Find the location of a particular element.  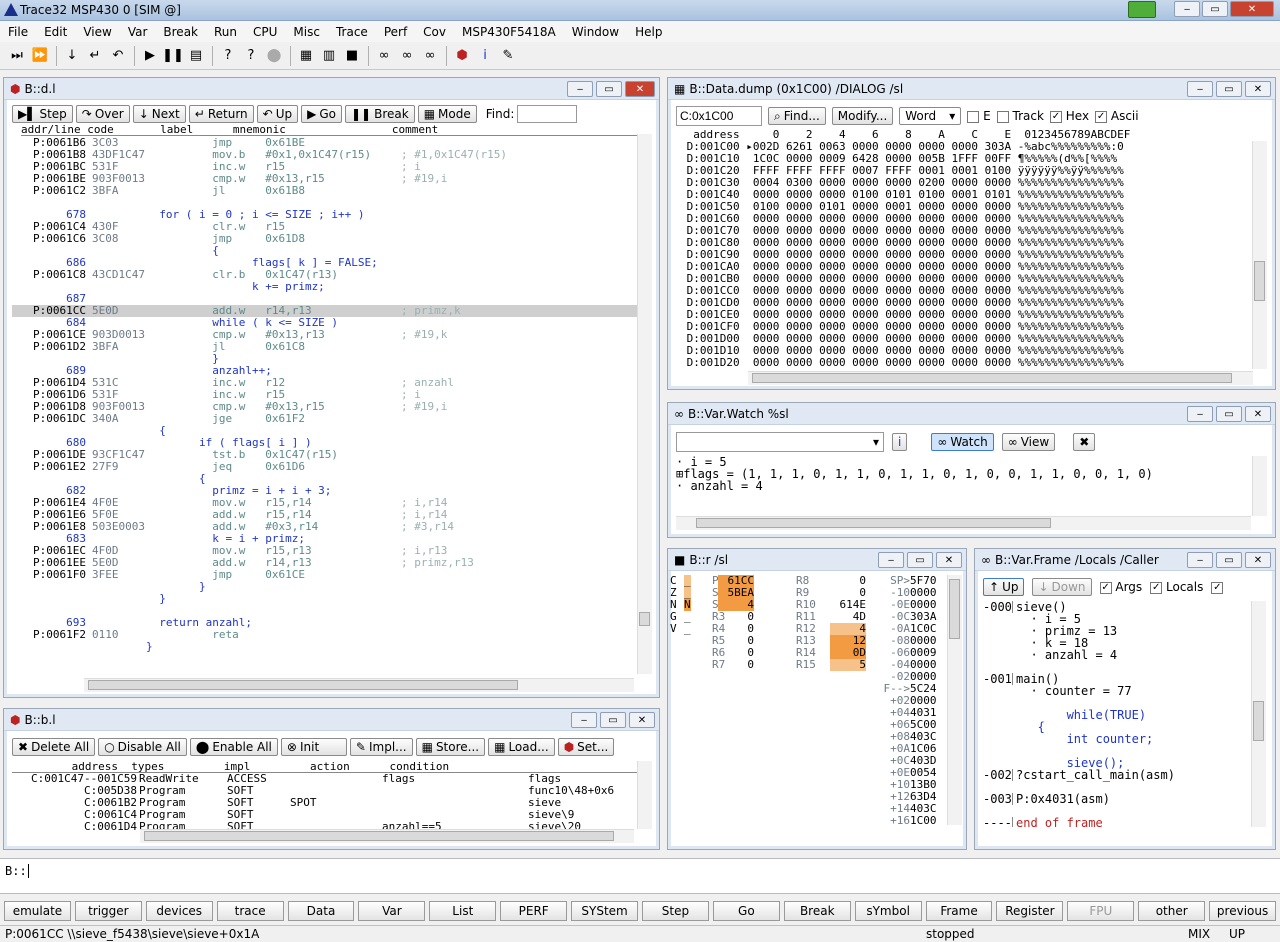

dump-hex-checkbox: ✓ Hex is located at coordinates (1069, 116).